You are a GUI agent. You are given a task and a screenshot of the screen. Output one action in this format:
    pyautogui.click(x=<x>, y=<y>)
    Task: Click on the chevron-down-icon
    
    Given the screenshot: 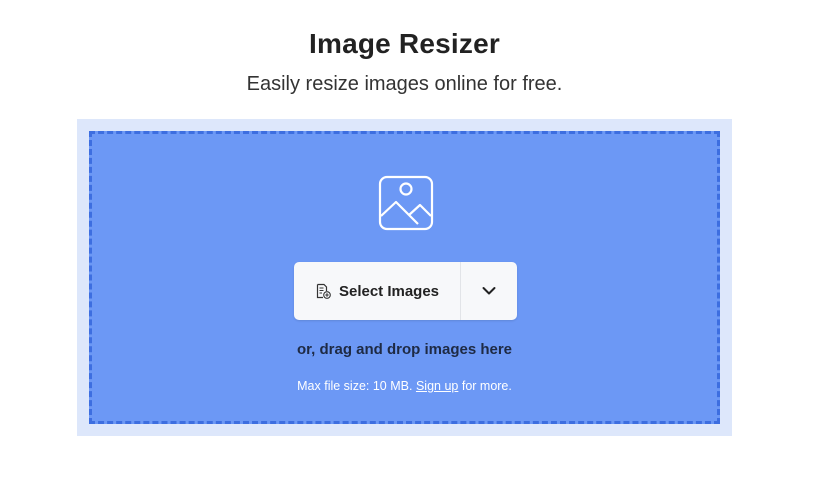 What is the action you would take?
    pyautogui.click(x=489, y=291)
    